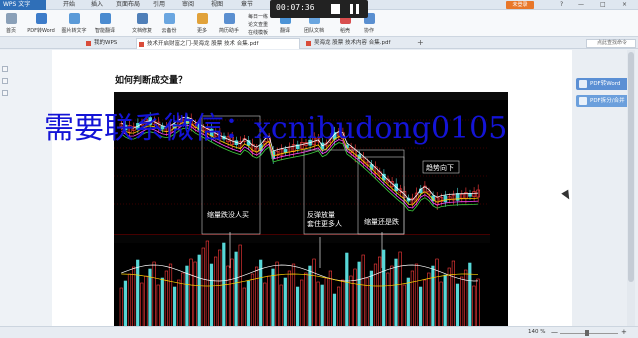 Image resolution: width=638 pixels, height=338 pixels. What do you see at coordinates (11, 24) in the screenshot?
I see `home-button: 首页` at bounding box center [11, 24].